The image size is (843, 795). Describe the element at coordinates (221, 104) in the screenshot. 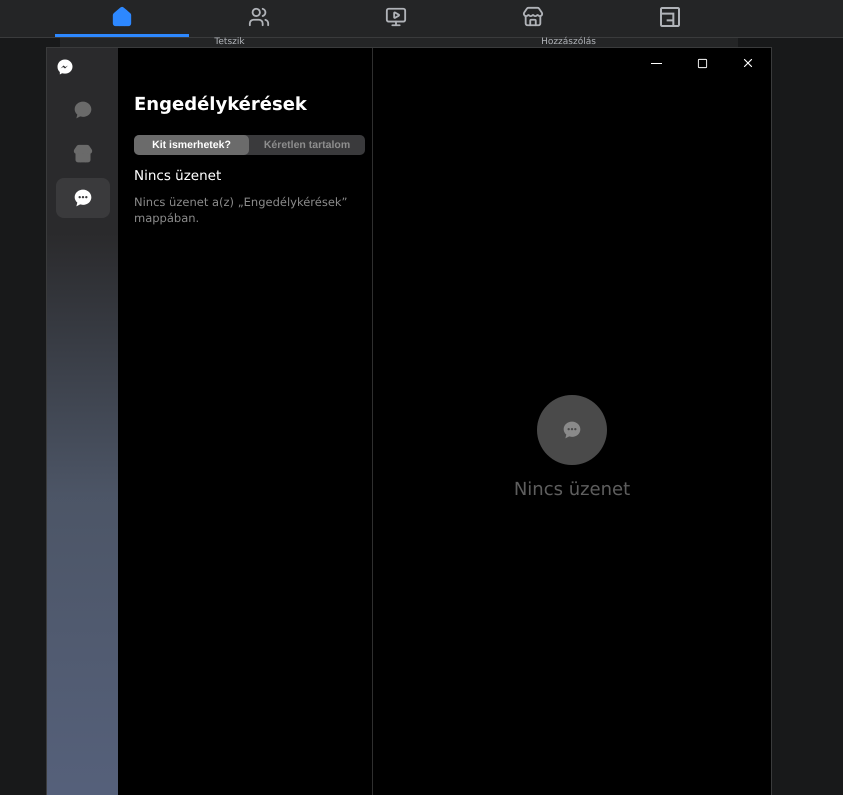

I see `panel-title: Engedélykérések` at that location.